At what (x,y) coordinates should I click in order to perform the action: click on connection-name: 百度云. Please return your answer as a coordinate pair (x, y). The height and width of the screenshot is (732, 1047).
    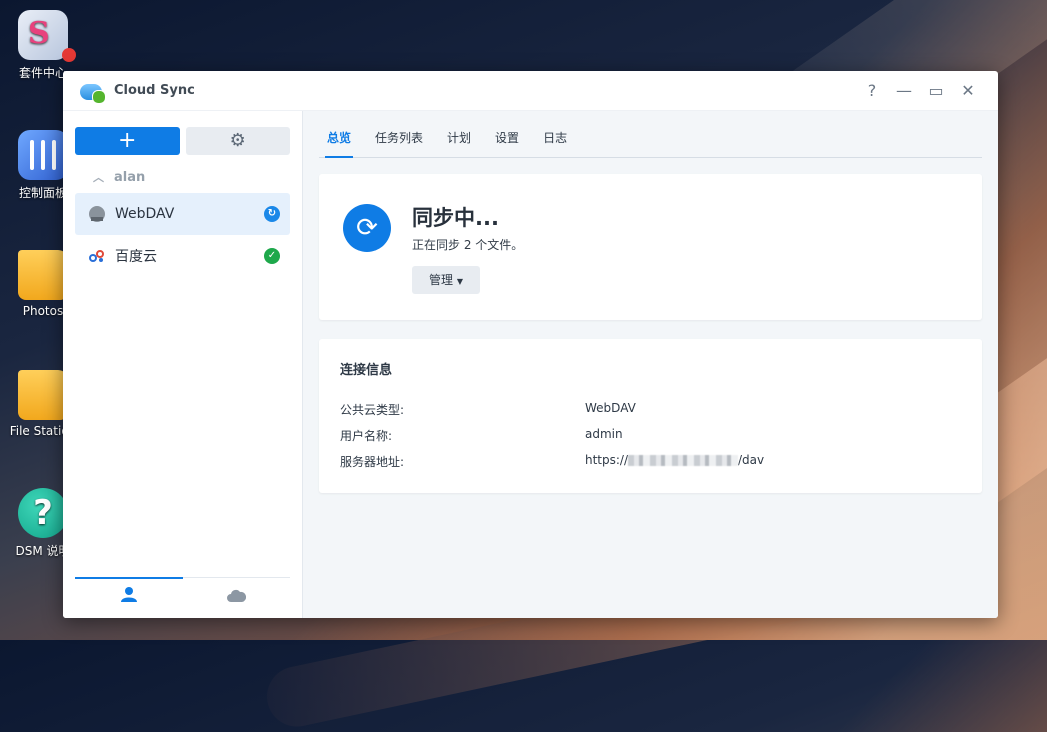
    Looking at the image, I should click on (136, 257).